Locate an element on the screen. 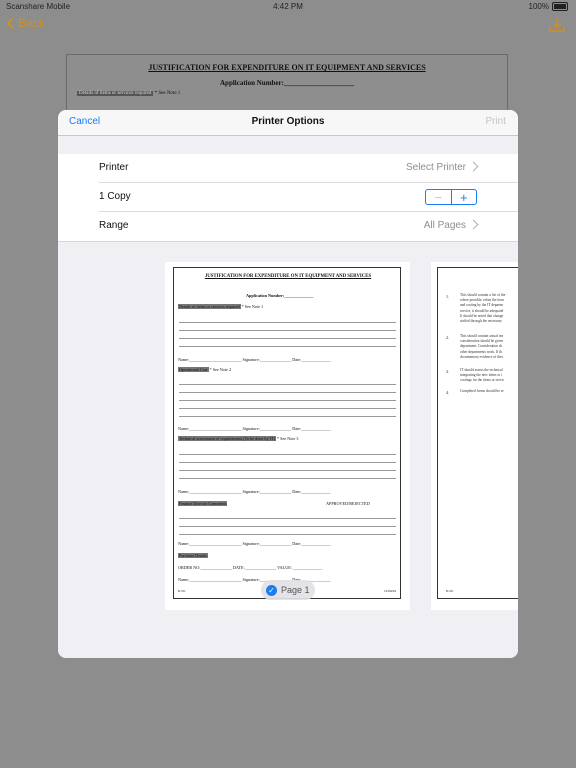  page-badge: ✓ Page 1 is located at coordinates (288, 590).